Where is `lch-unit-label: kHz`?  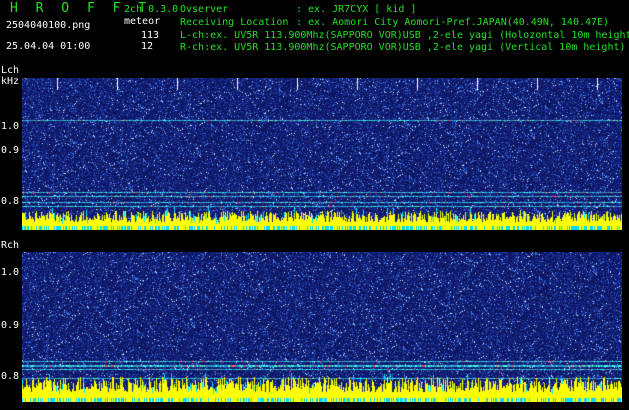 lch-unit-label: kHz is located at coordinates (10, 81).